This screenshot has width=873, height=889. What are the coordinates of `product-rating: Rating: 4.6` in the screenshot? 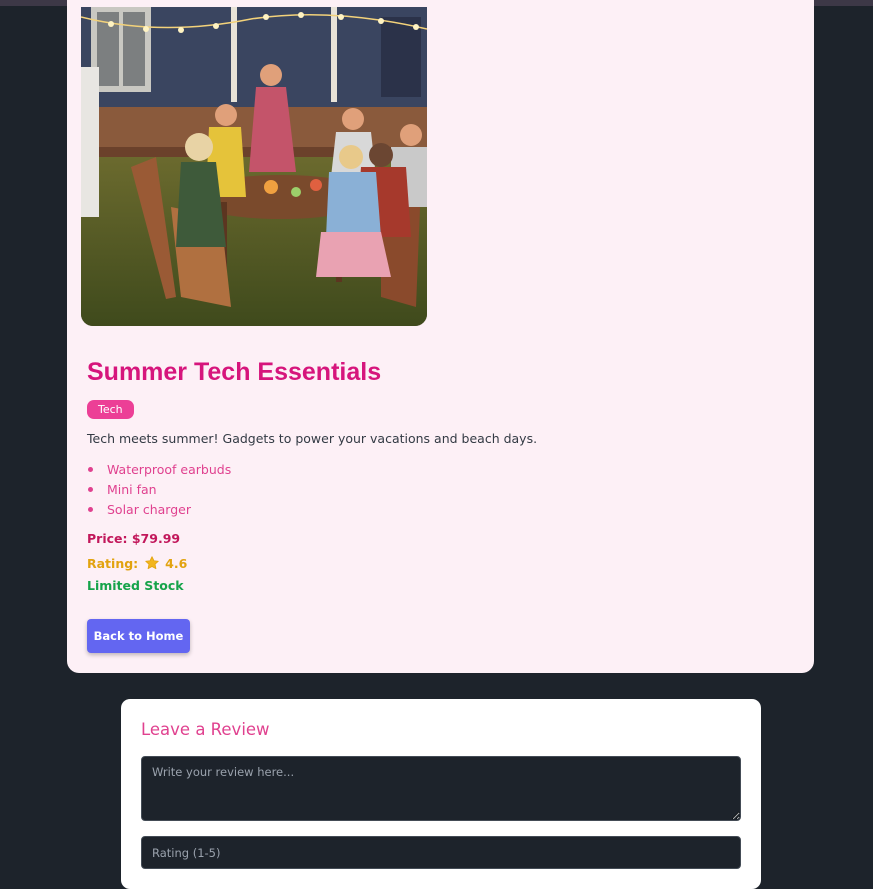 It's located at (137, 563).